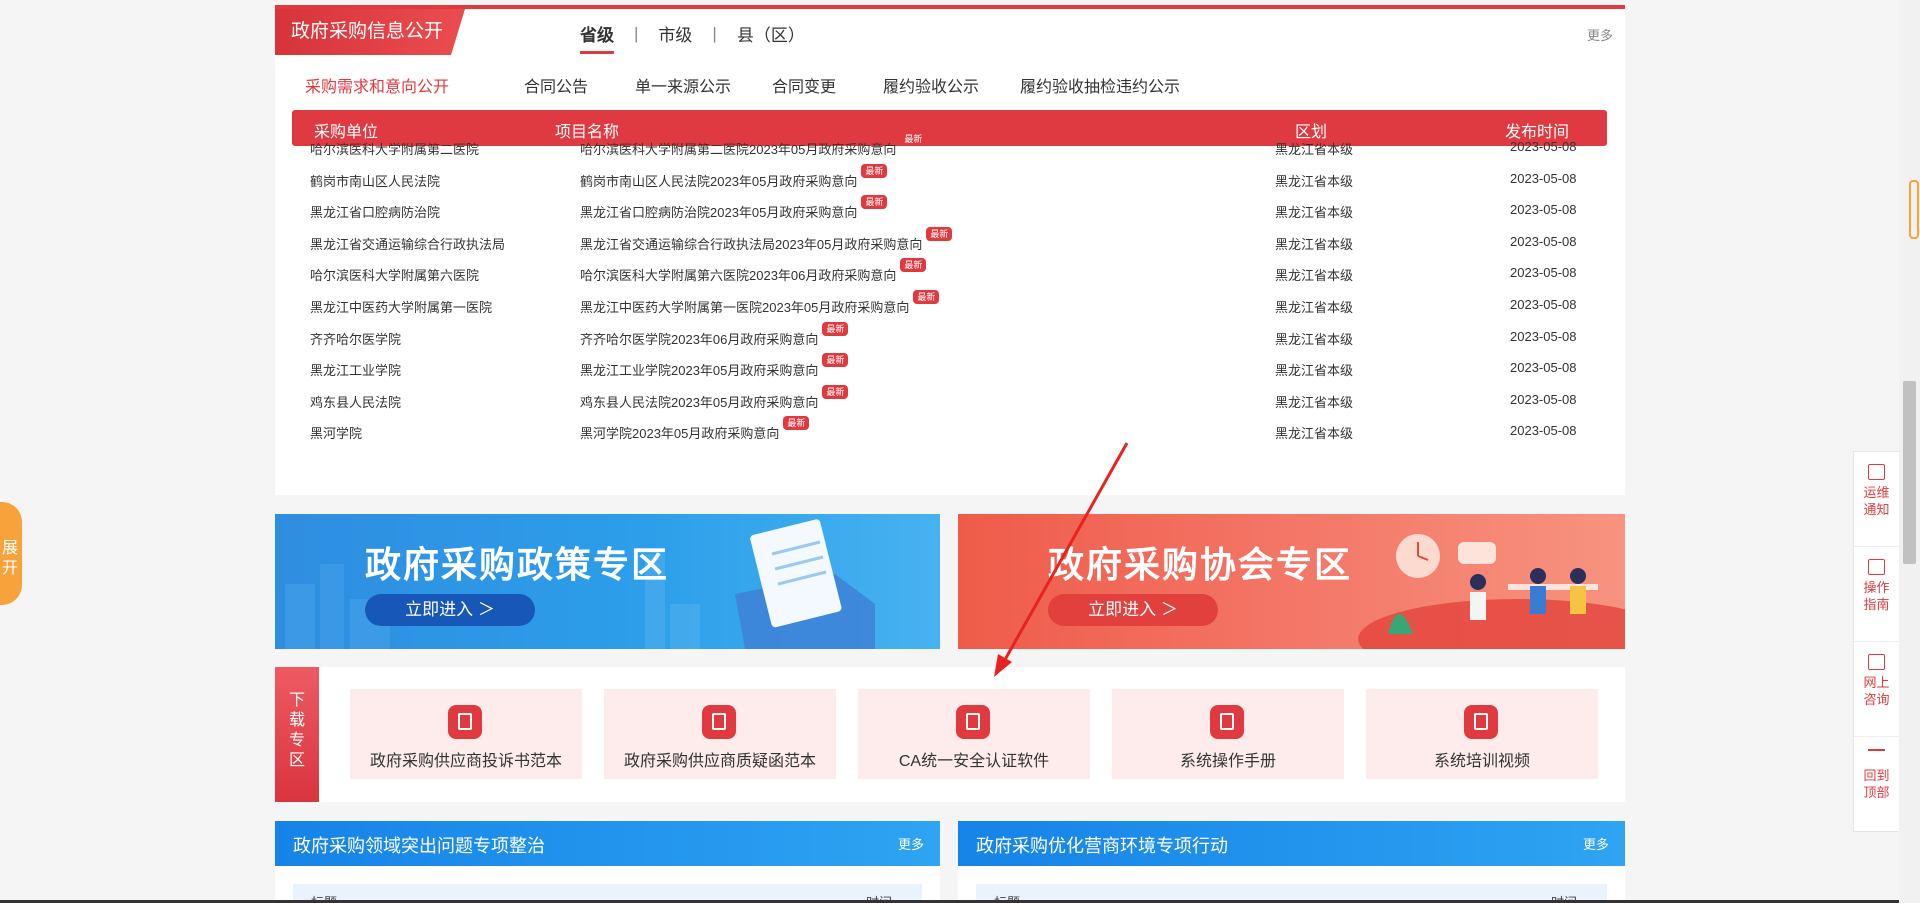 This screenshot has height=903, width=1920. I want to click on download-label: 政府采购供应商投诉书范本, so click(465, 761).